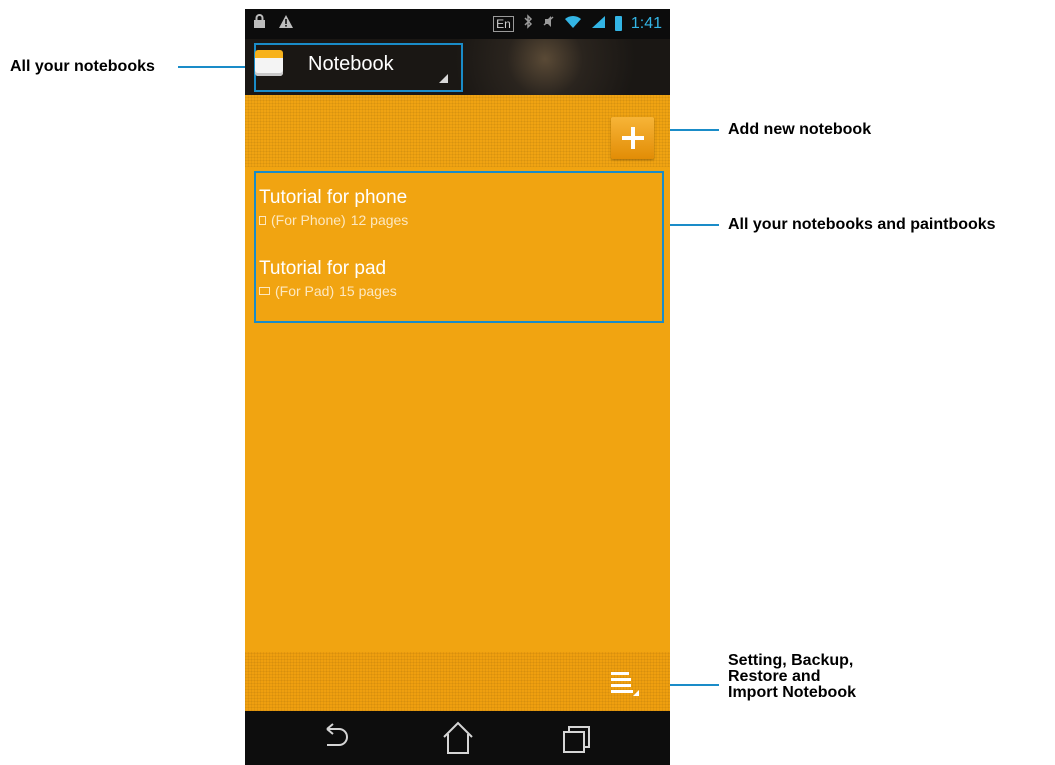 The width and height of the screenshot is (1055, 765). I want to click on mute-icon, so click(548, 23).